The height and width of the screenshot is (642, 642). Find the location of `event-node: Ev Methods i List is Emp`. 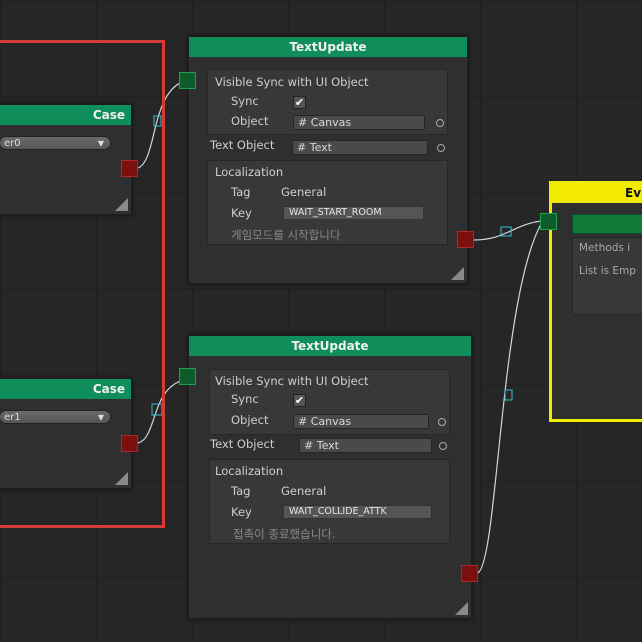

event-node: Ev Methods i List is Emp is located at coordinates (595, 301).